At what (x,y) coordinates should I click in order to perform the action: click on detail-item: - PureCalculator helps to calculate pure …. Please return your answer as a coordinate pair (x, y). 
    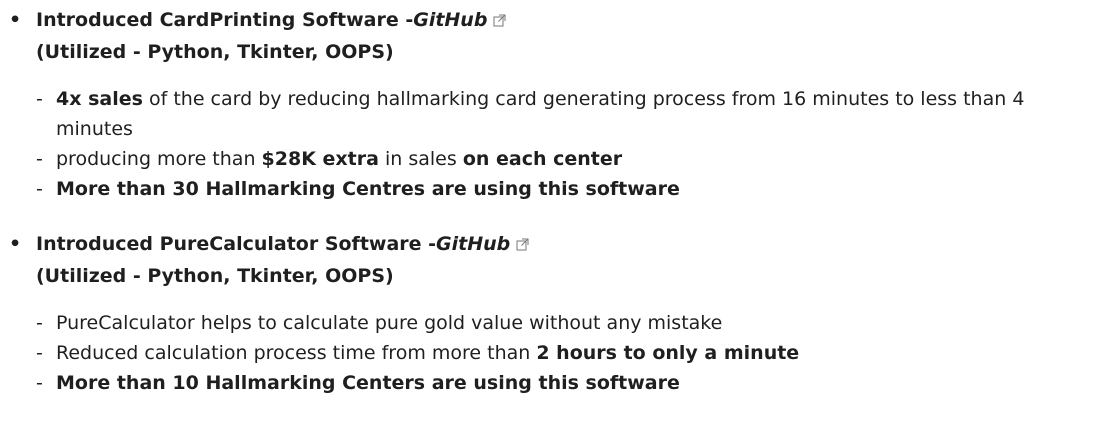
    Looking at the image, I should click on (566, 323).